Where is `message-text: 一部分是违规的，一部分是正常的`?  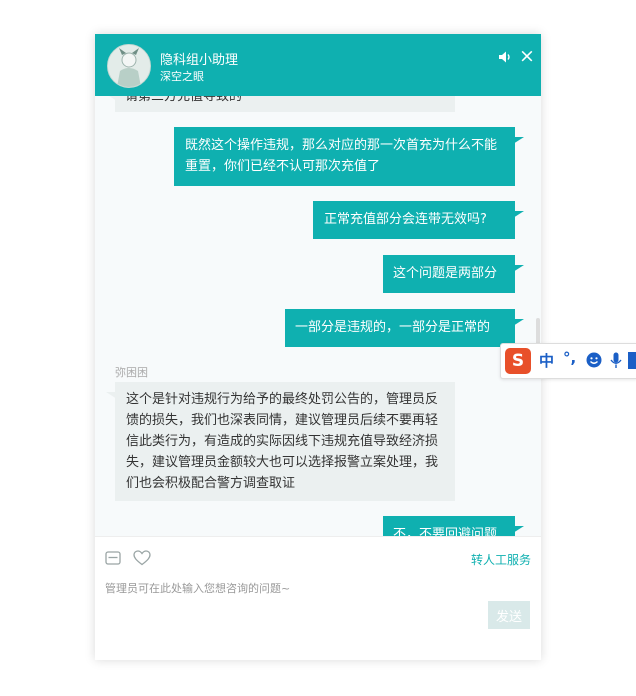
message-text: 一部分是违规的，一部分是正常的 is located at coordinates (393, 327).